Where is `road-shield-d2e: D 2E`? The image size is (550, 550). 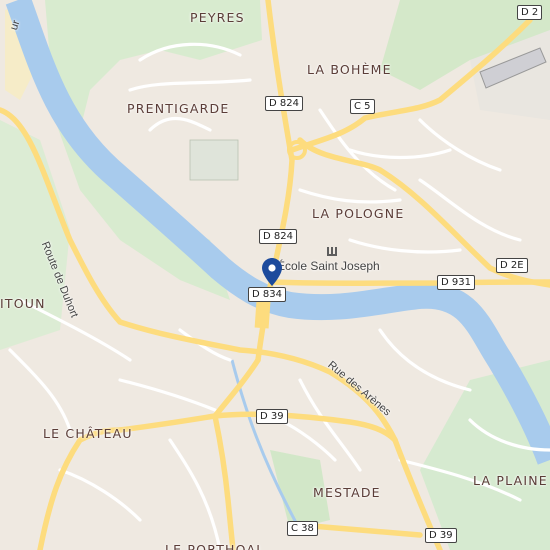
road-shield-d2e: D 2E is located at coordinates (512, 265).